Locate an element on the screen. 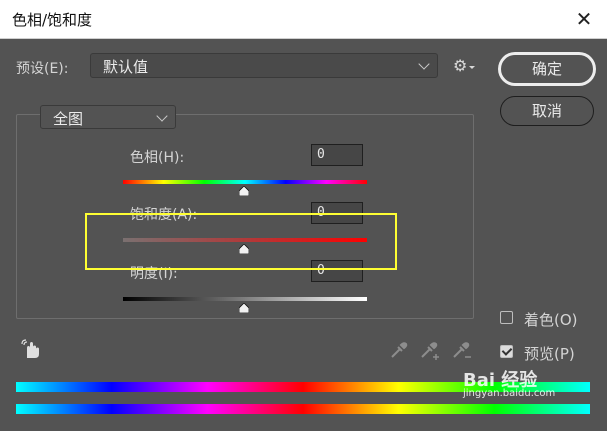 The image size is (607, 431). window-title: 色相/饱和度 is located at coordinates (52, 20).